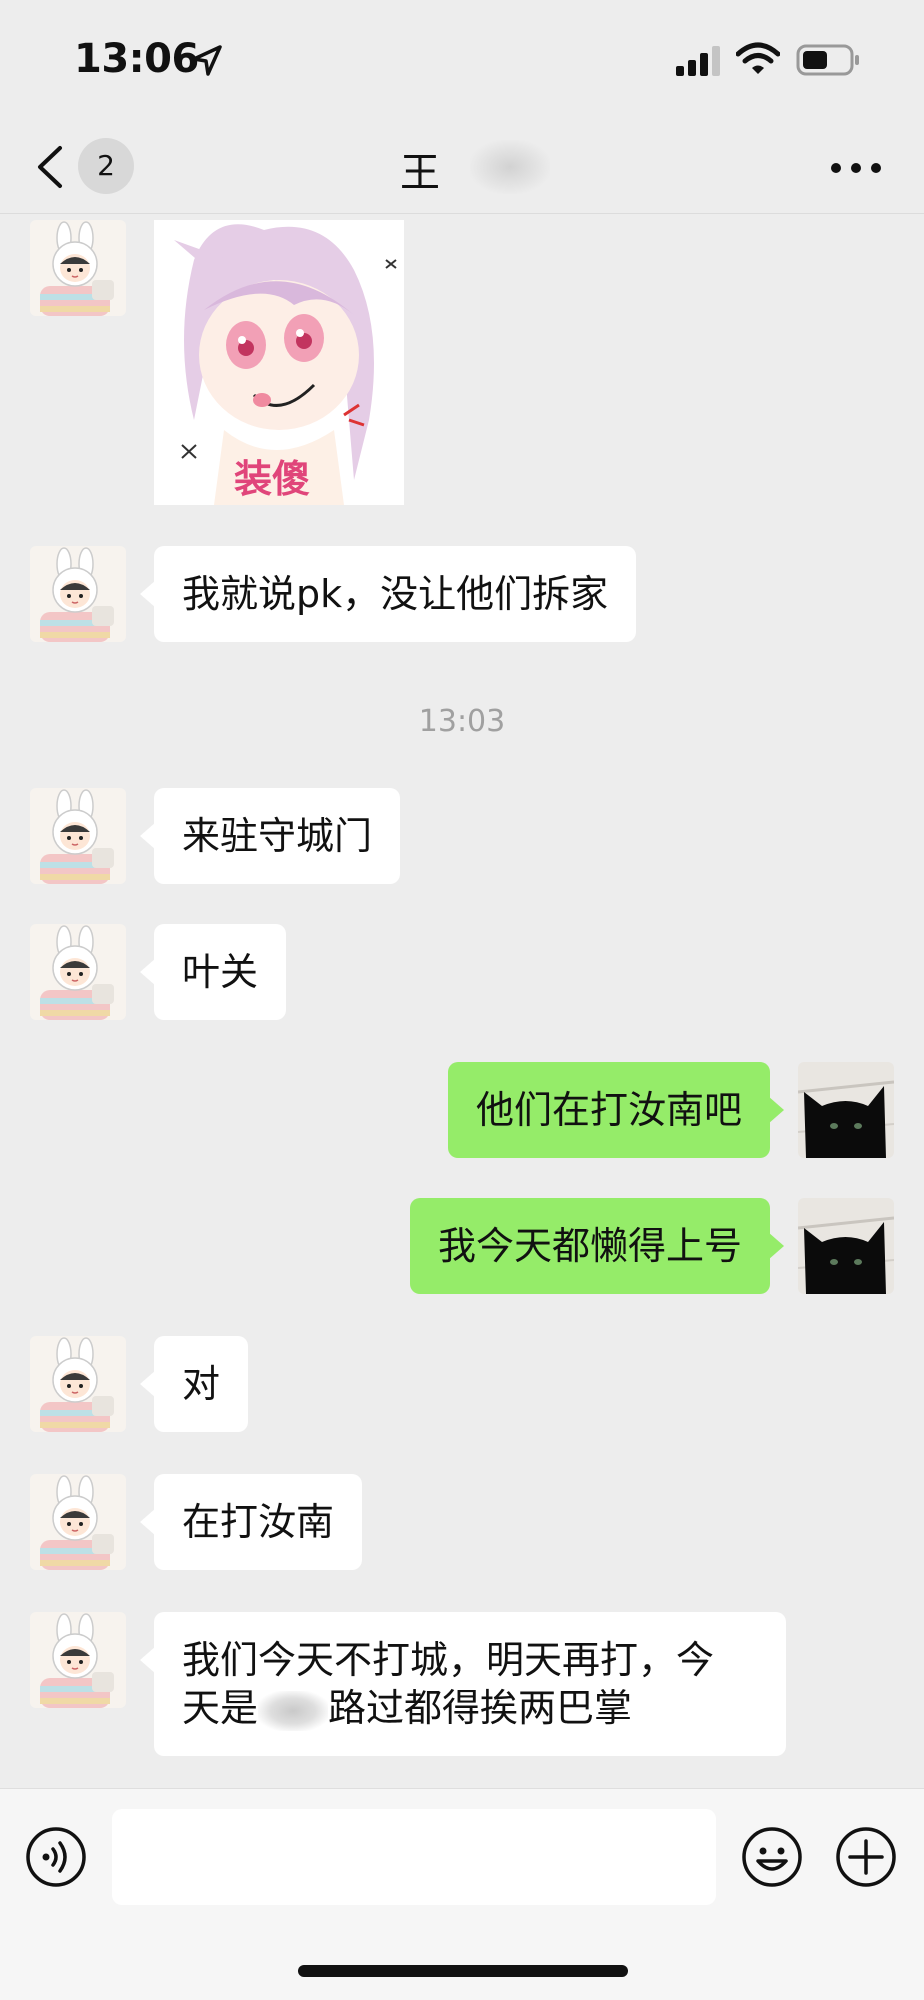 This screenshot has height=2000, width=924. What do you see at coordinates (220, 972) in the screenshot?
I see `message-text: 叶关` at bounding box center [220, 972].